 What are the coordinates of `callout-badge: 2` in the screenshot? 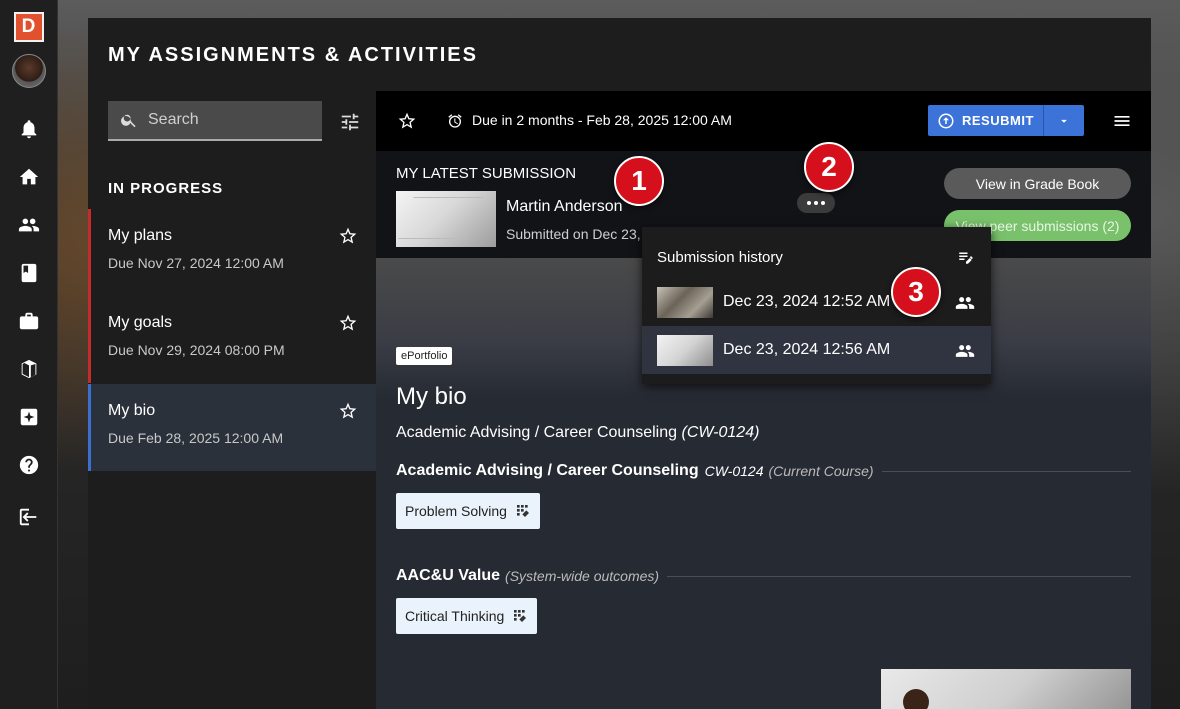 It's located at (829, 167).